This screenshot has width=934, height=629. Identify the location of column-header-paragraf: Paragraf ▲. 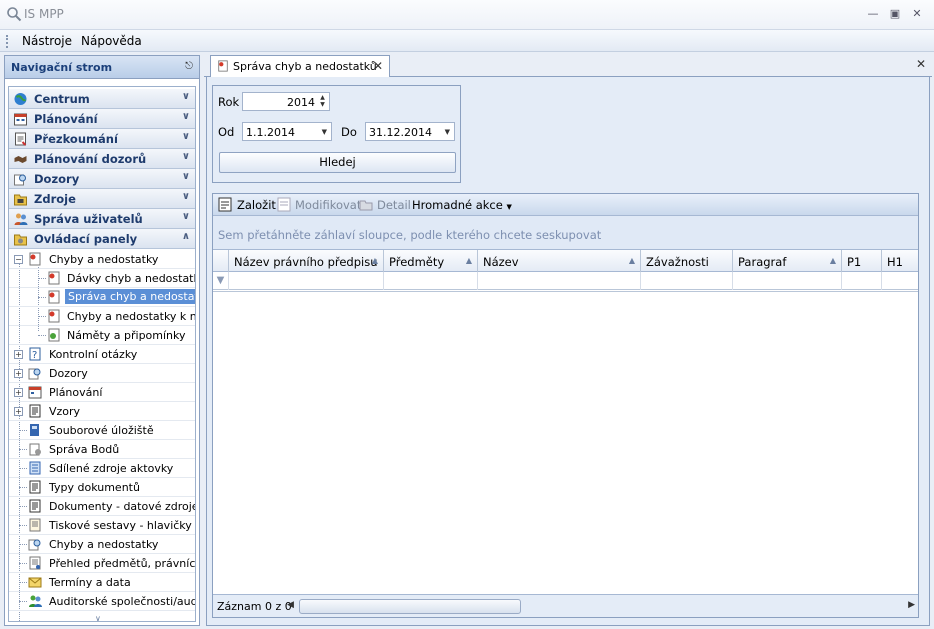
(787, 261).